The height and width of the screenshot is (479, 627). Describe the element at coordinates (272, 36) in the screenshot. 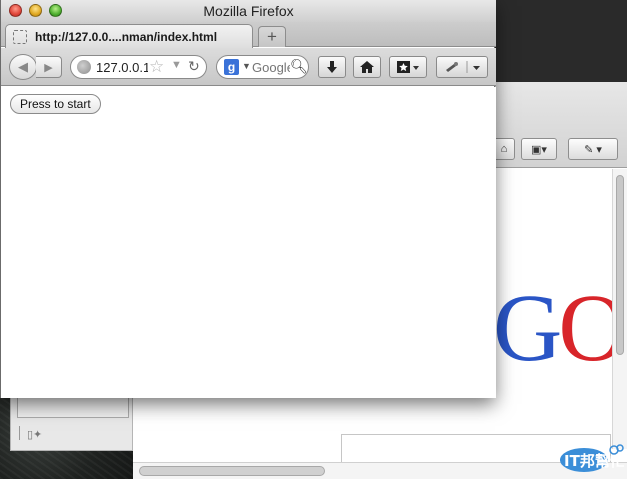

I see `new-tab-button: +` at that location.